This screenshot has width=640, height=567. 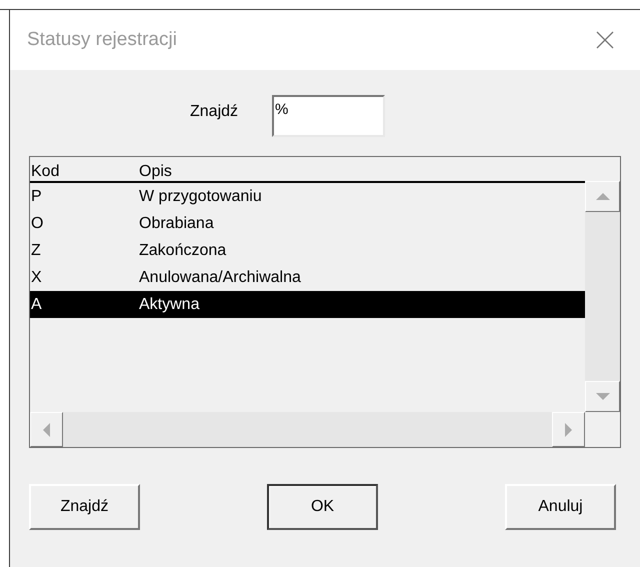 I want to click on table-cell: Anulowana/Archiwalna, so click(x=220, y=277).